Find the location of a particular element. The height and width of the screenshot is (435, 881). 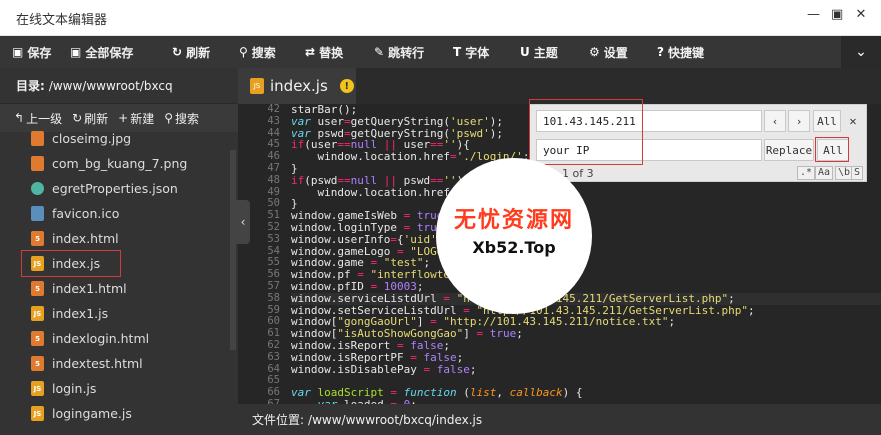

code-line: window.location.href=' is located at coordinates (377, 192).